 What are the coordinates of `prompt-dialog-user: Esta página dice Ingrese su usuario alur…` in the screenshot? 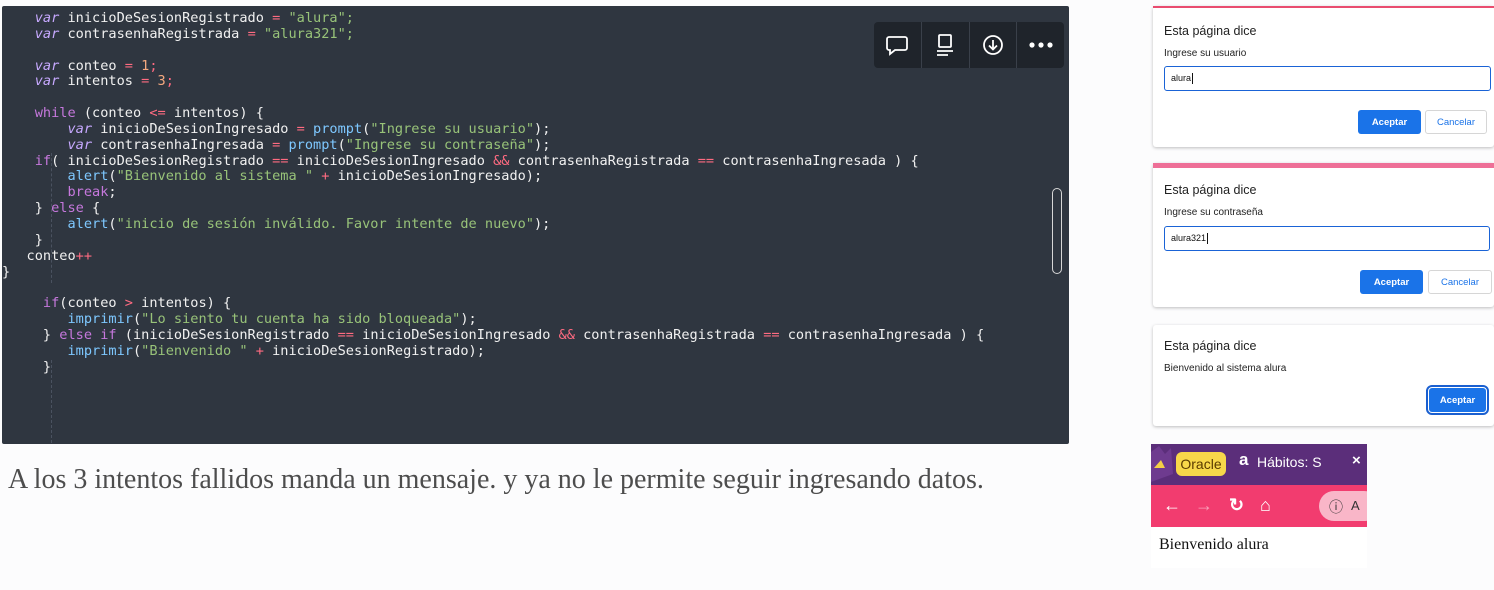 It's located at (1323, 76).